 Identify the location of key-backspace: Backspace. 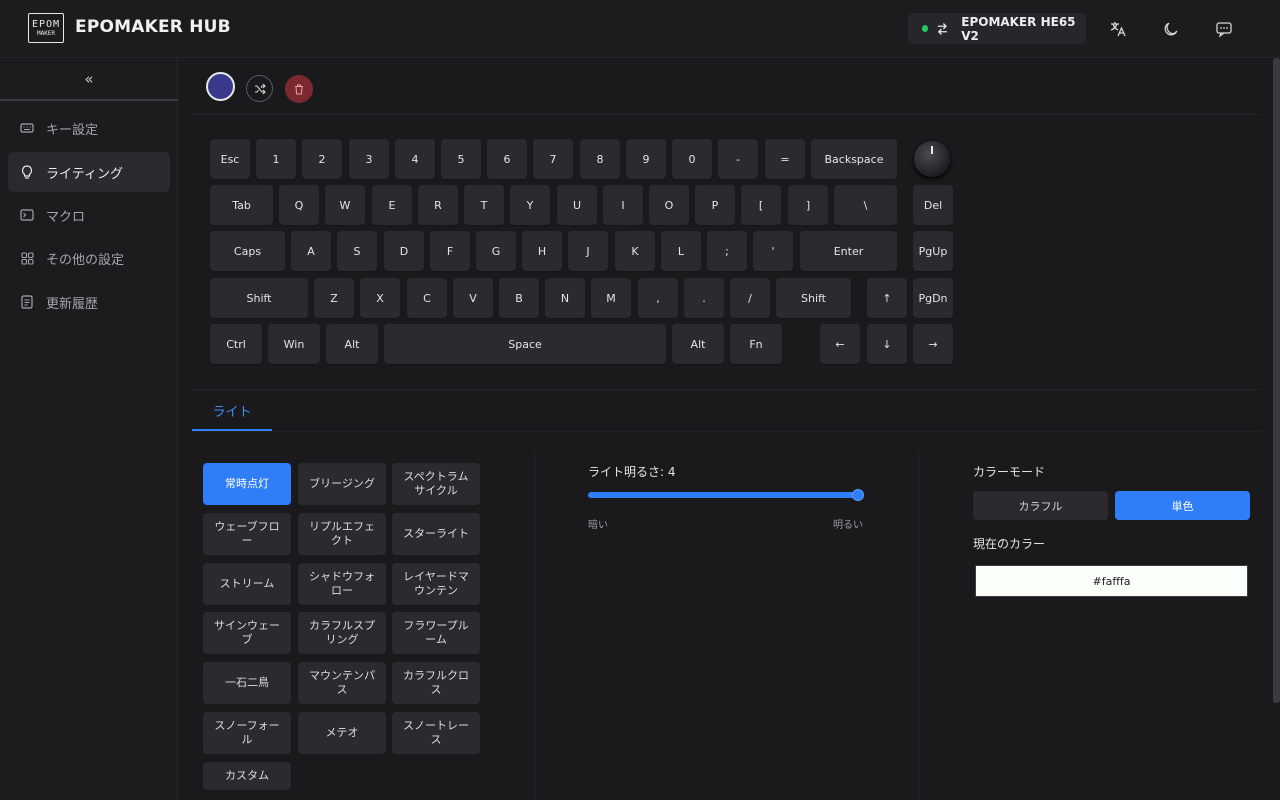
(854, 159).